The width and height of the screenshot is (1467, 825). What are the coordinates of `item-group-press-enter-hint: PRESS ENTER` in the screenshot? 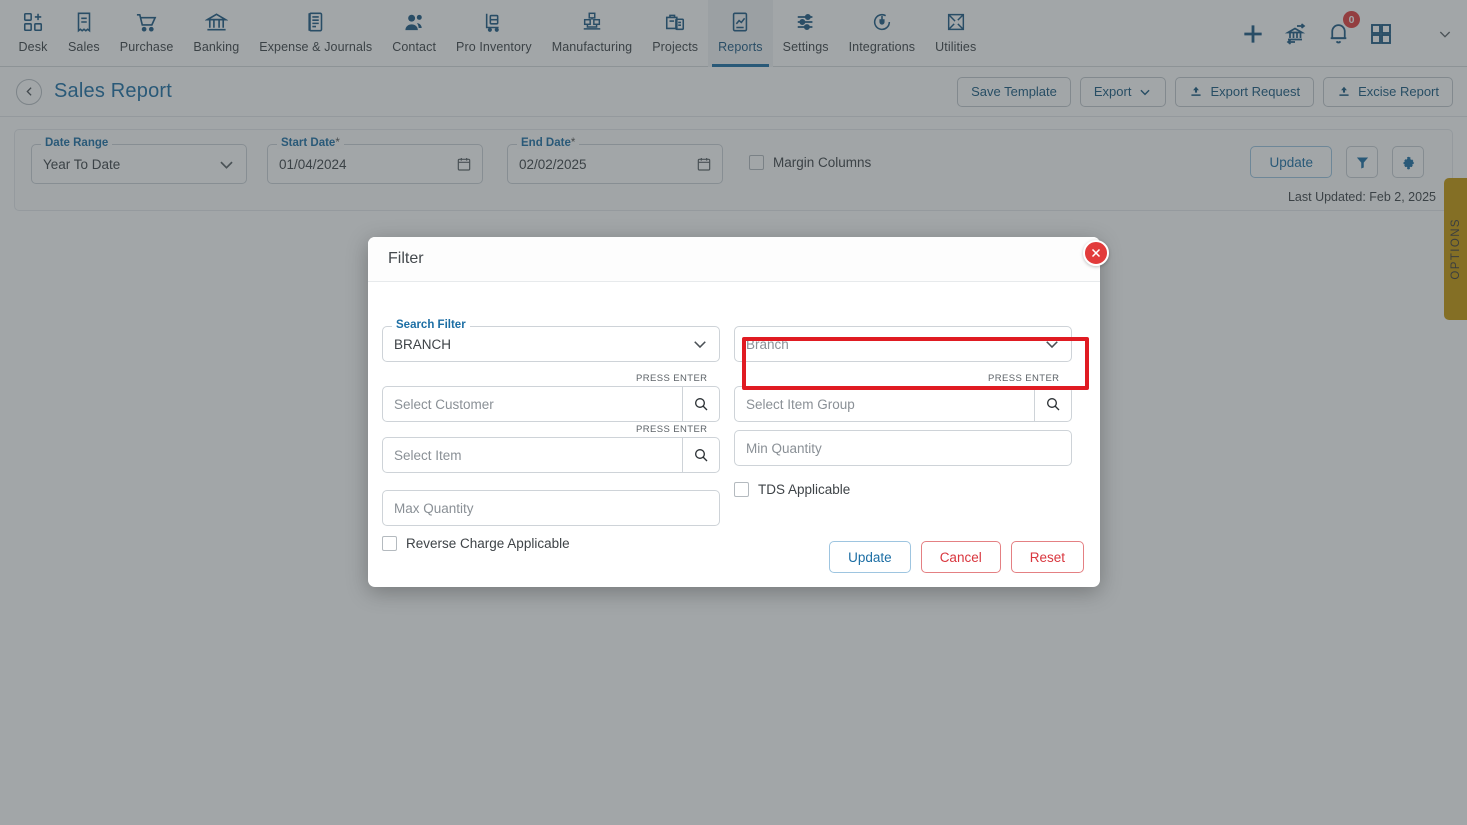 It's located at (1024, 378).